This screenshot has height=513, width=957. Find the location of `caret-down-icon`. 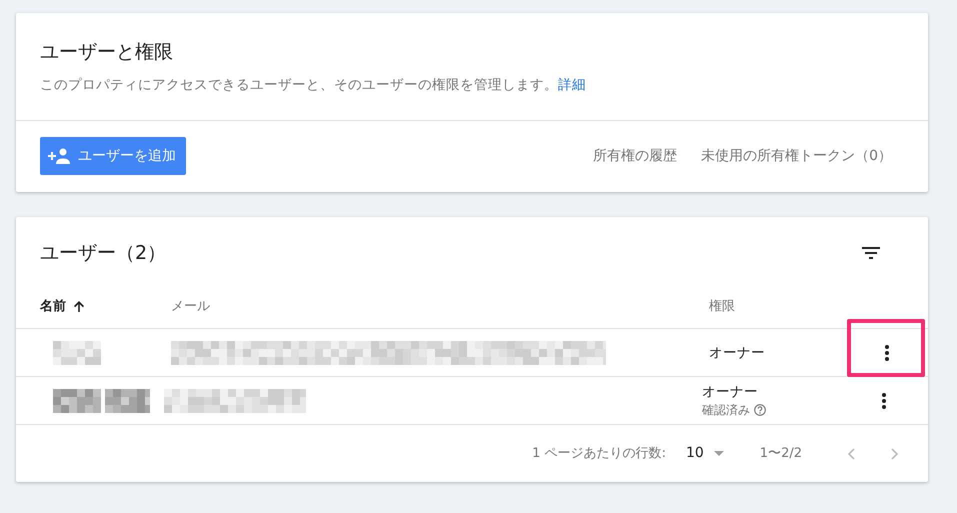

caret-down-icon is located at coordinates (719, 453).